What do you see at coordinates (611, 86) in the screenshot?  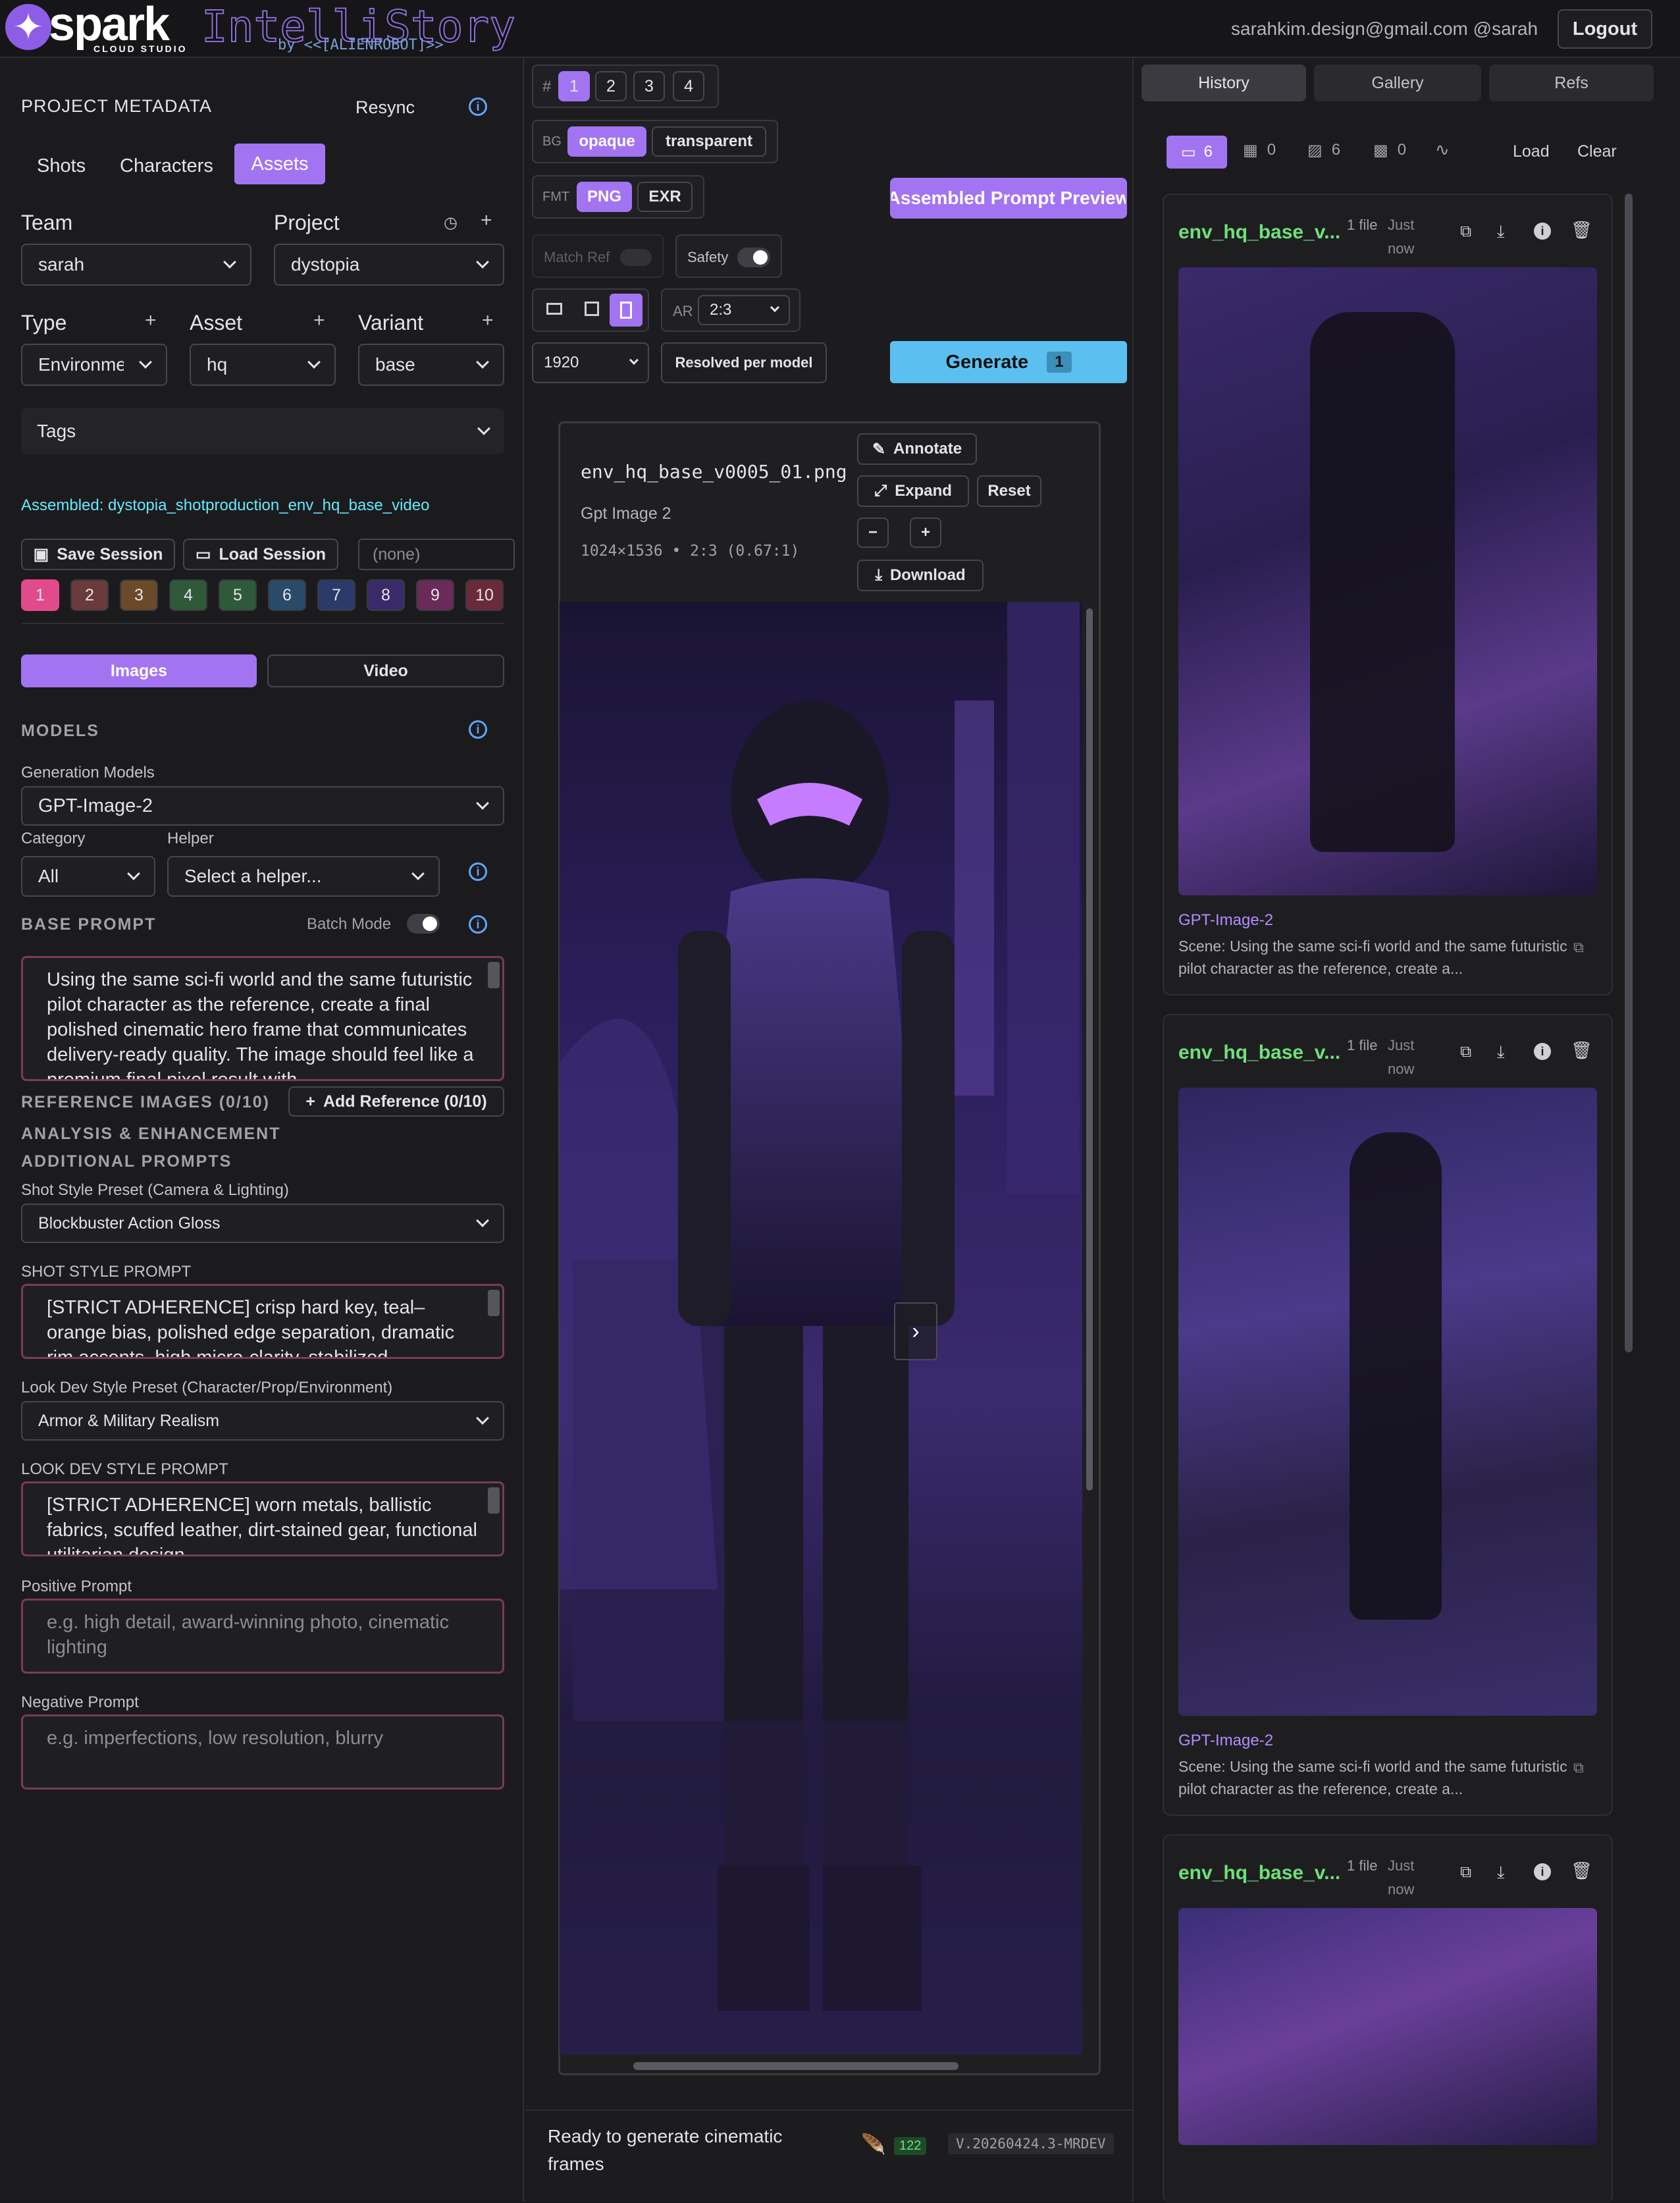 I see `count-2-button: 2` at bounding box center [611, 86].